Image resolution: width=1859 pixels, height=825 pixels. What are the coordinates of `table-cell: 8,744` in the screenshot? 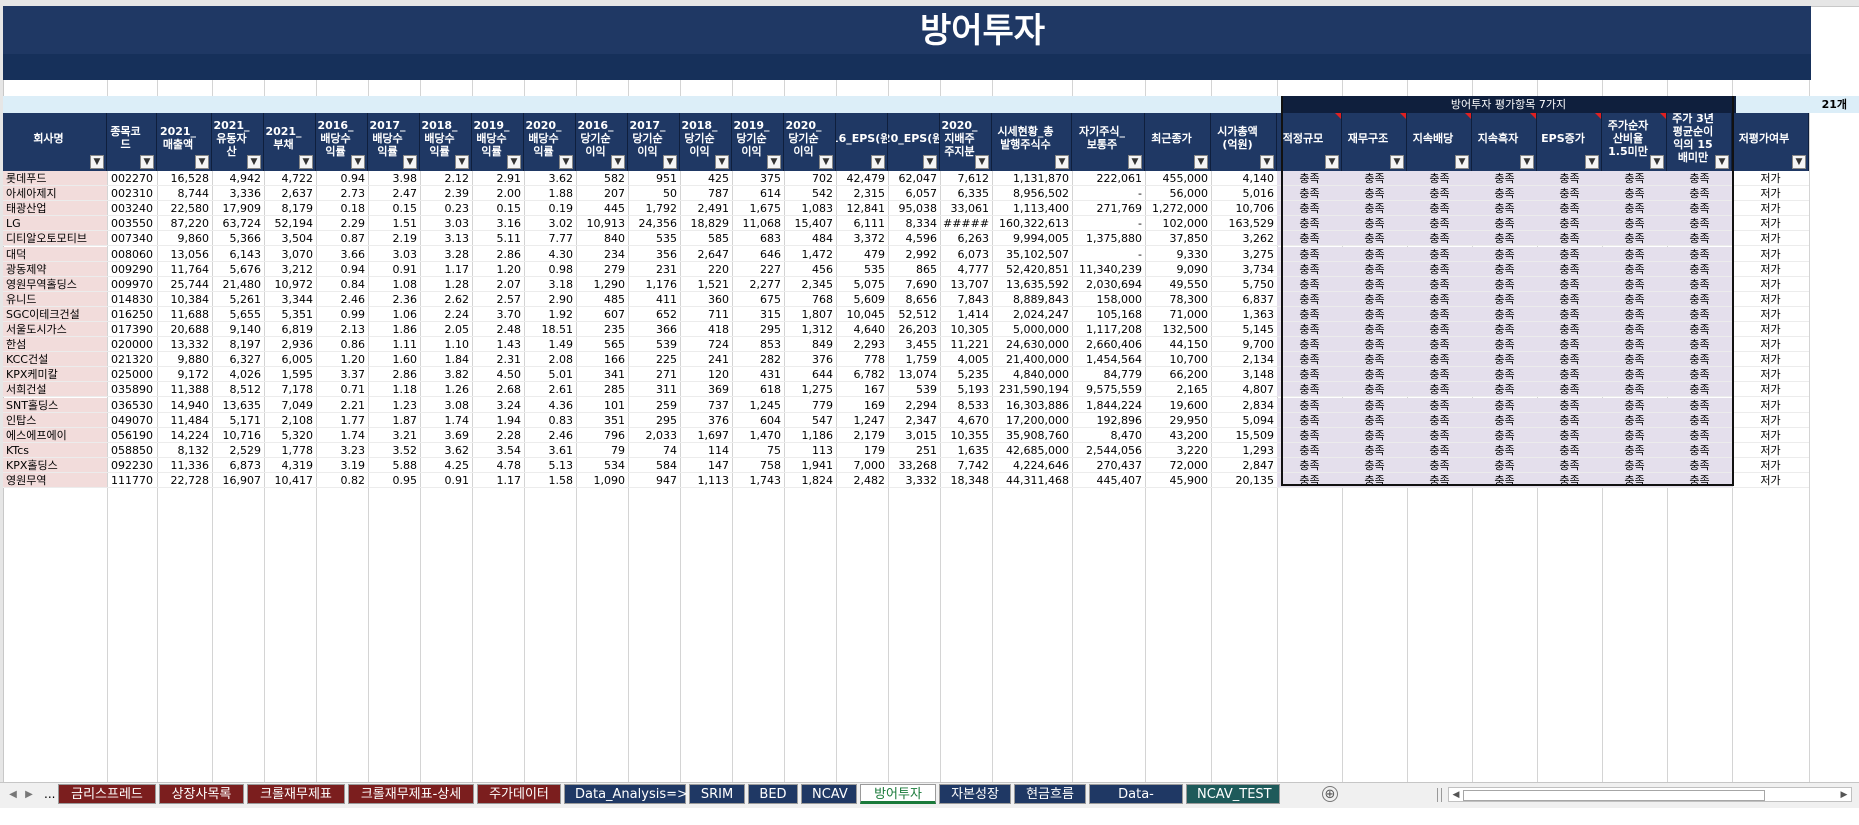 It's located at (184, 194).